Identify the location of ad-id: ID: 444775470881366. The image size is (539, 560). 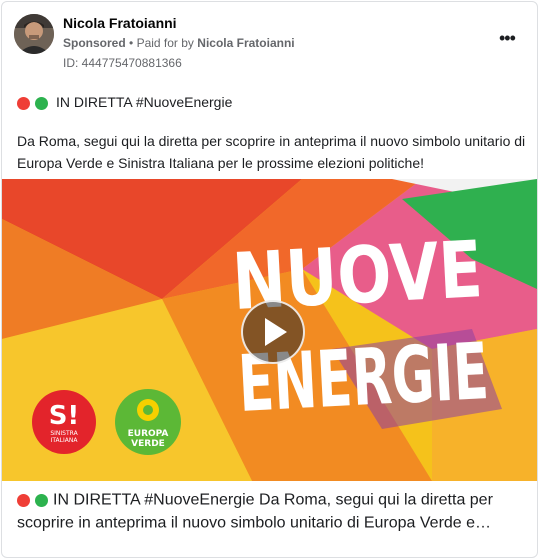
(122, 63).